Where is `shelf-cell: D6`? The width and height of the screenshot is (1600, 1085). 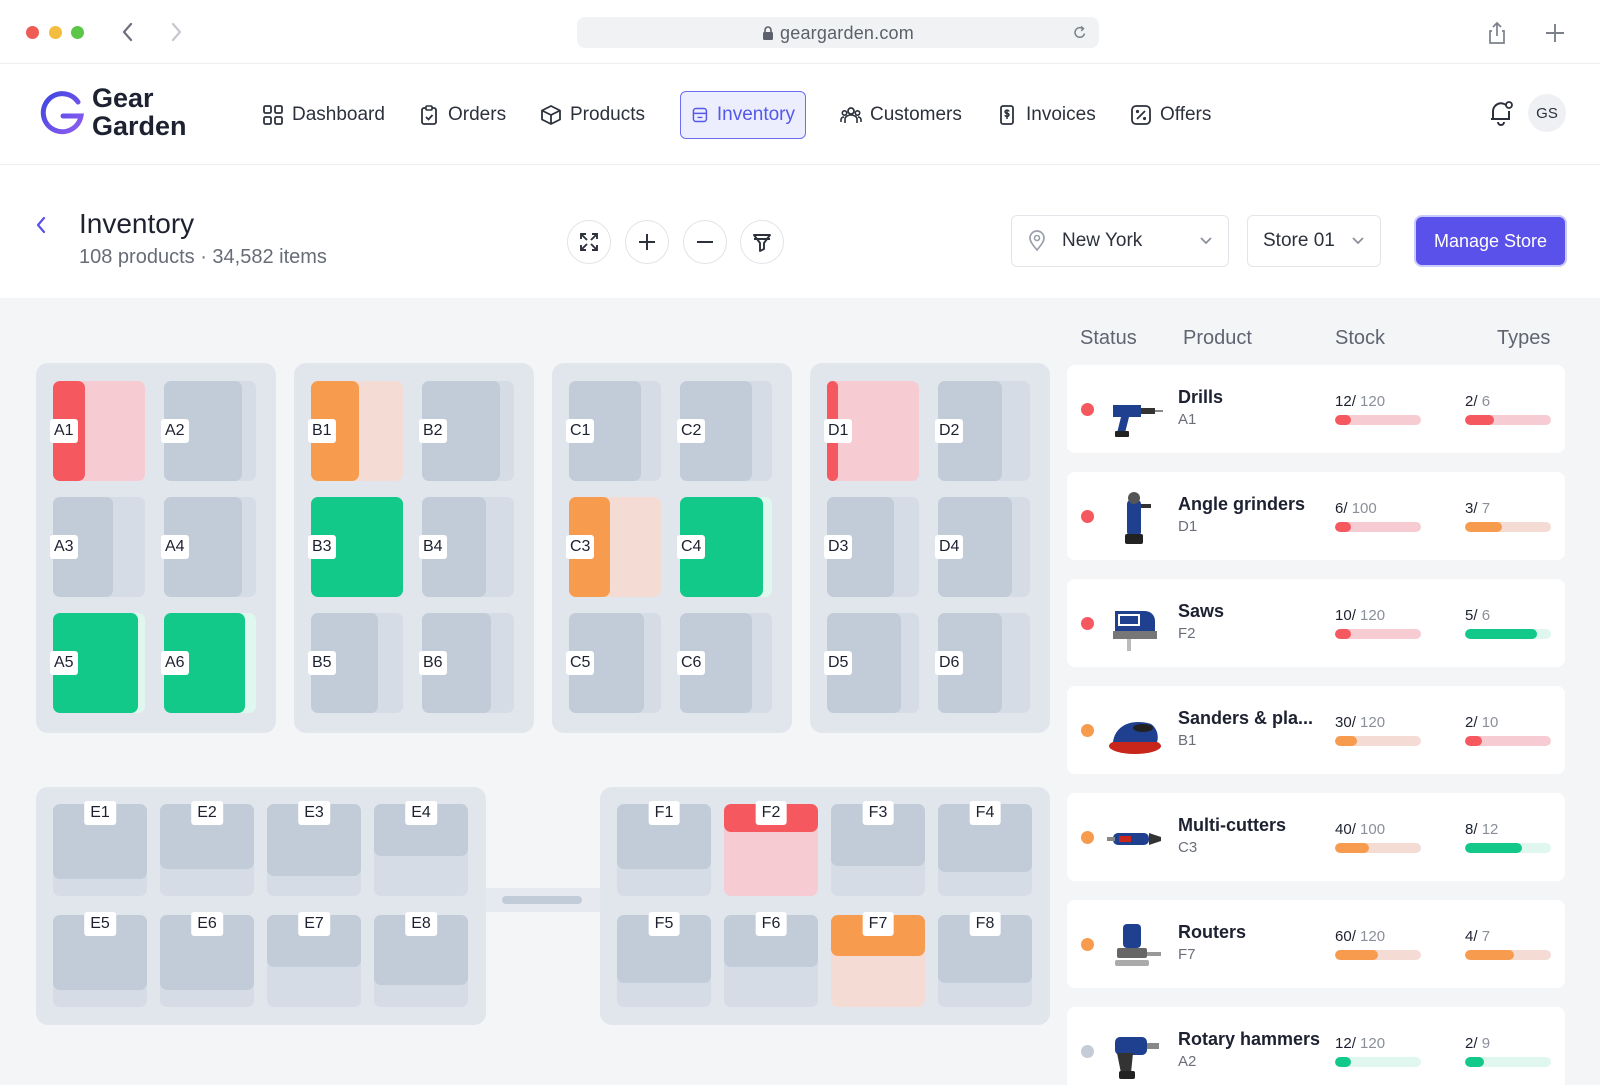
shelf-cell: D6 is located at coordinates (982, 663).